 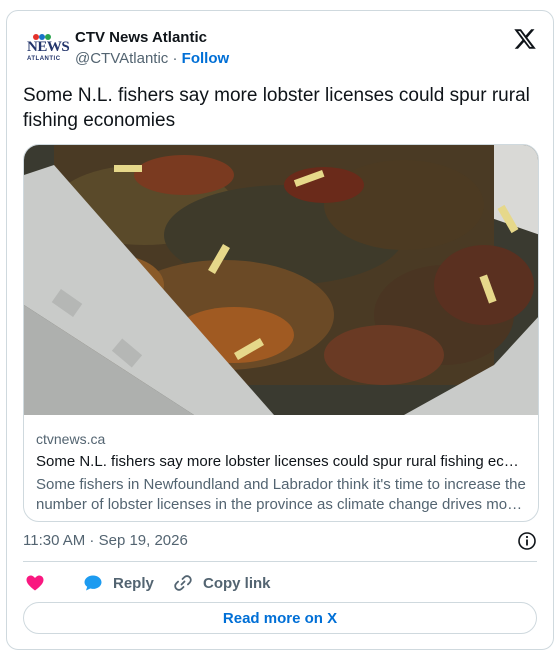 I want to click on handle-row: @CTVAtlantic · Follow, so click(x=152, y=58).